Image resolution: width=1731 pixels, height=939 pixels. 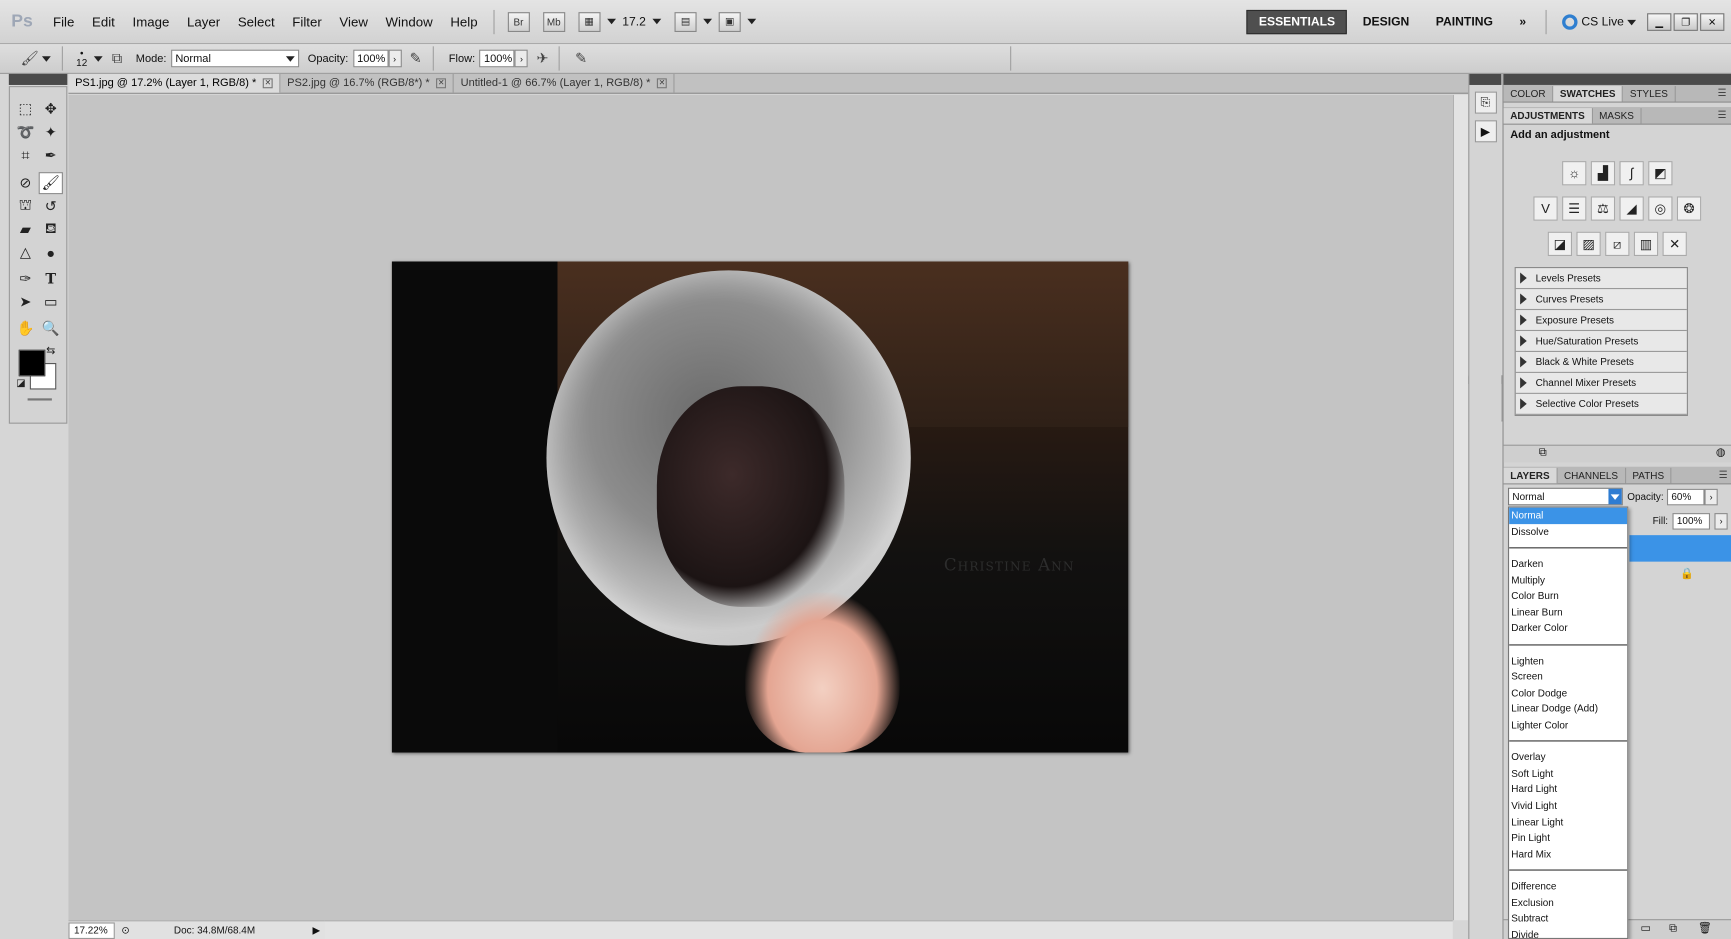 What do you see at coordinates (1711, 496) in the screenshot?
I see `layer-opacity-slider-button: ›` at bounding box center [1711, 496].